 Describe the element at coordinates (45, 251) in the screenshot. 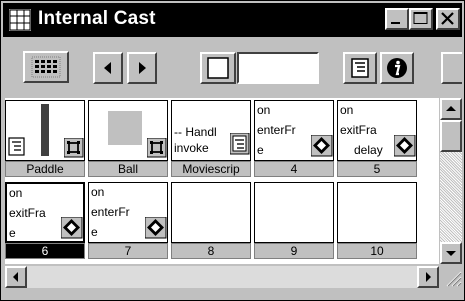

I see `cast-member-number: 6` at that location.